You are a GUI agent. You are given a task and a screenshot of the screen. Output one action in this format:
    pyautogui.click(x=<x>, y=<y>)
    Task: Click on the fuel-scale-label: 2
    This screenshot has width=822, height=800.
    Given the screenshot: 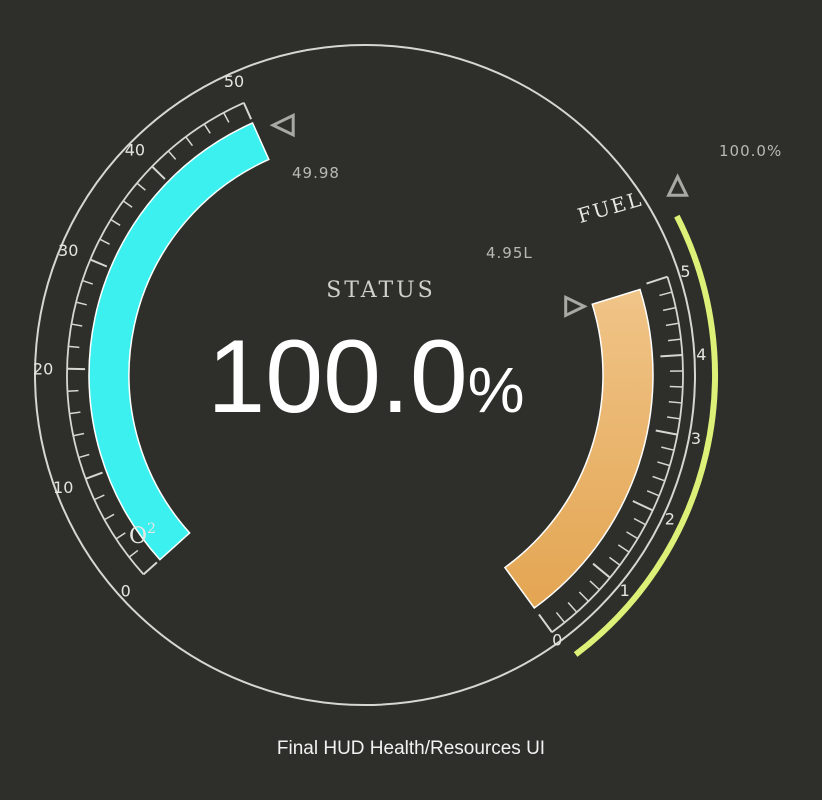 What is the action you would take?
    pyautogui.click(x=670, y=519)
    